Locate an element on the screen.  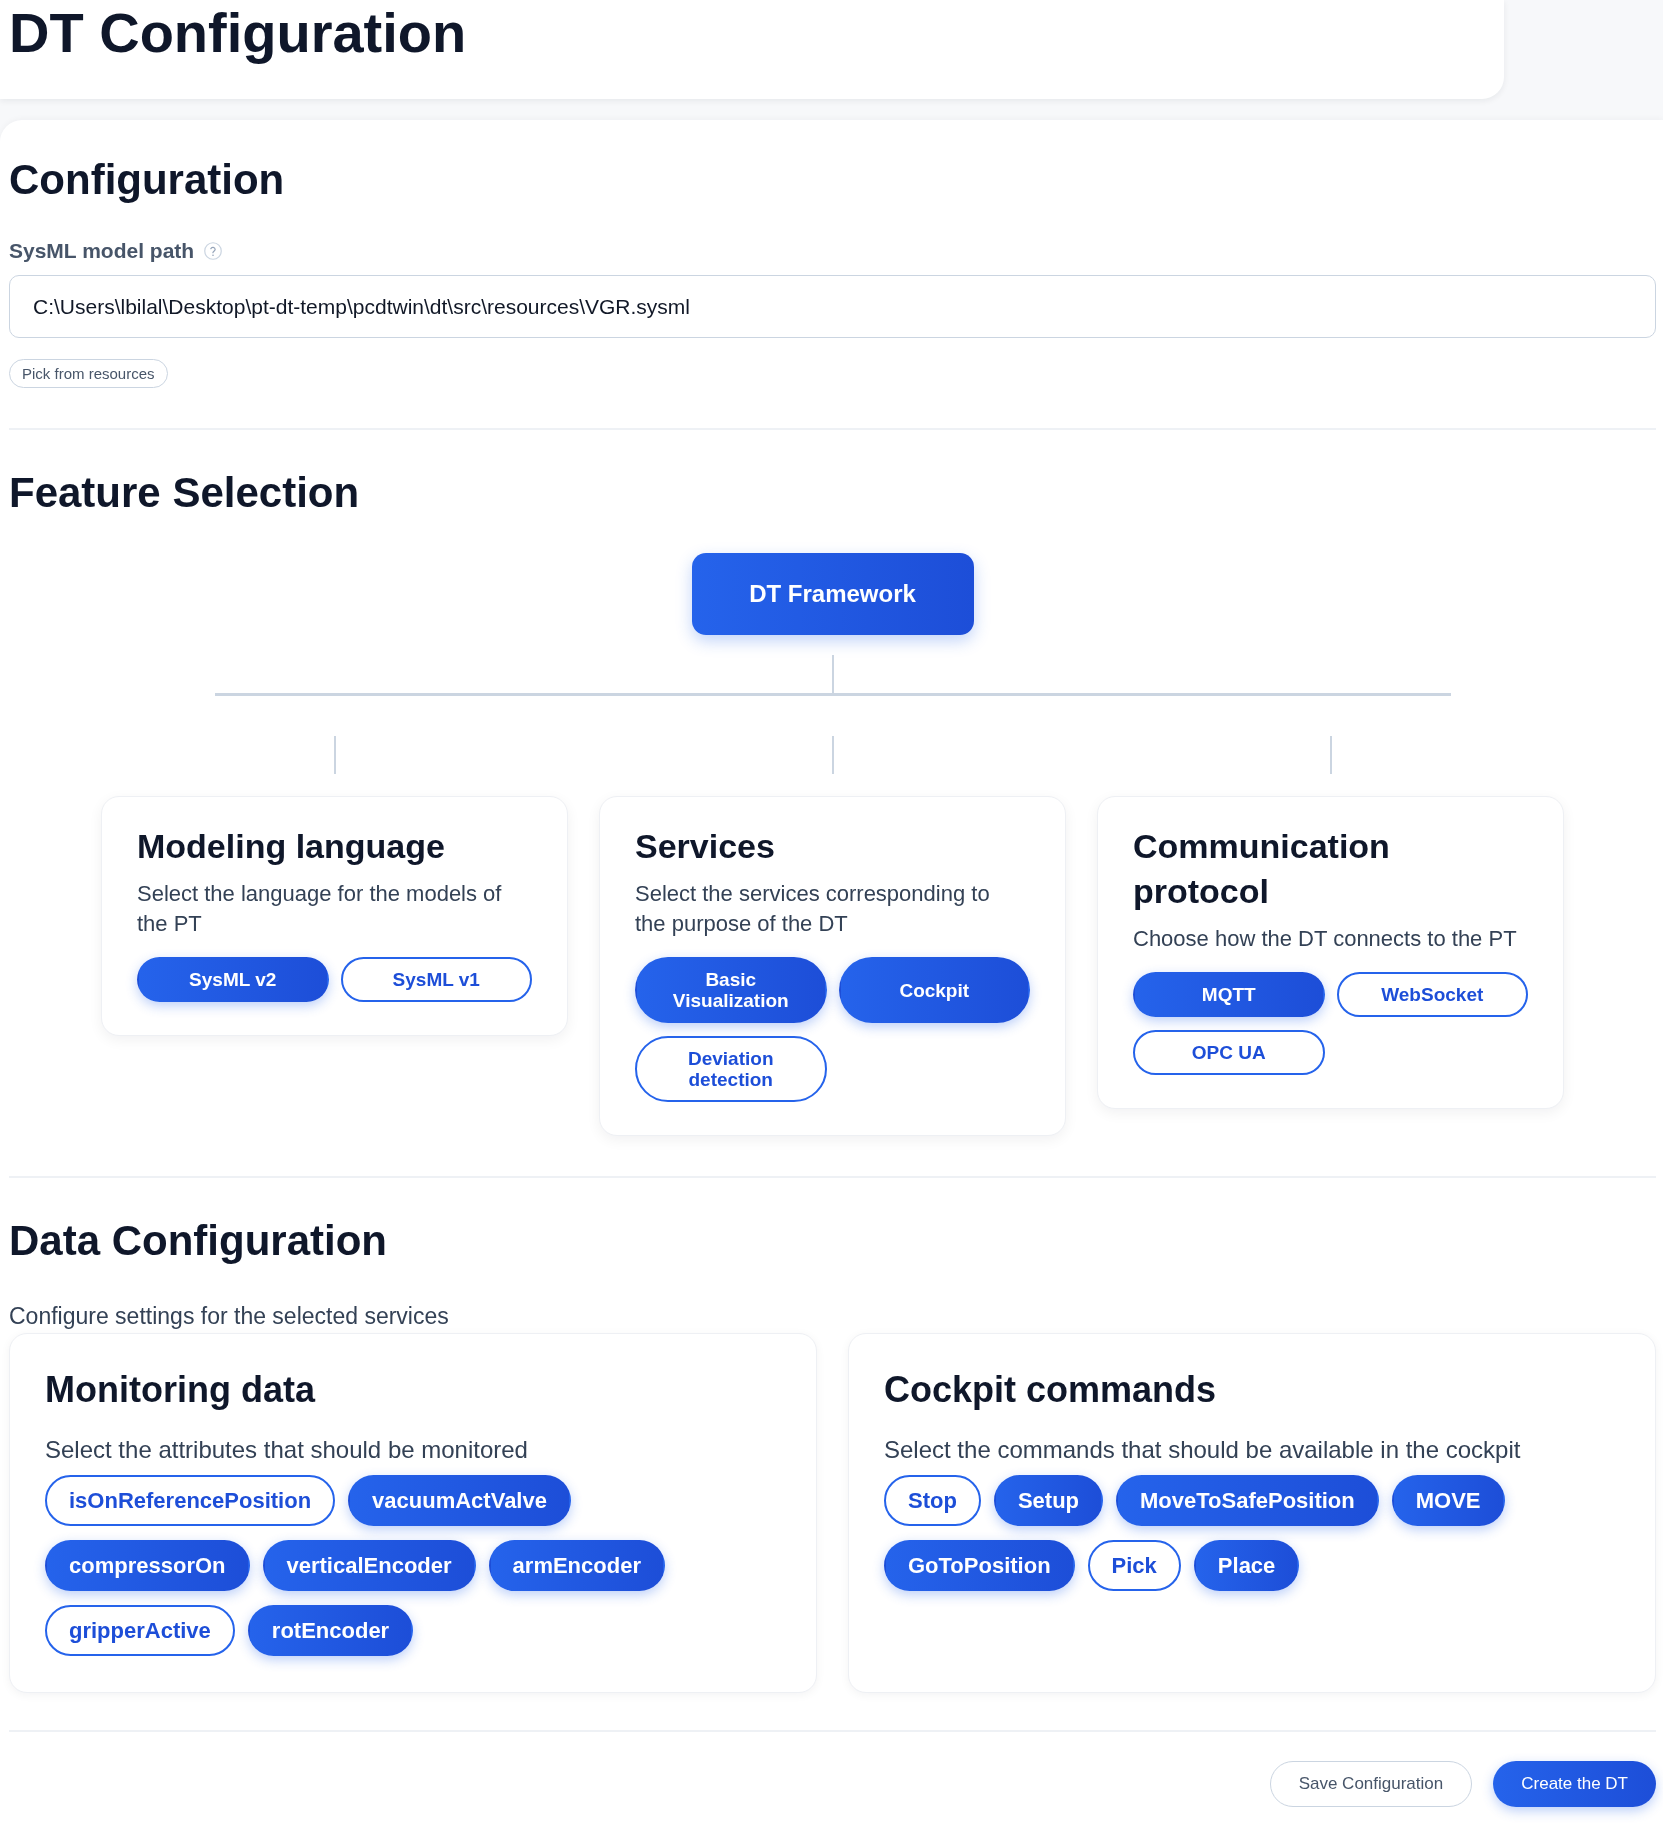
section-heading: Configuration is located at coordinates (147, 180).